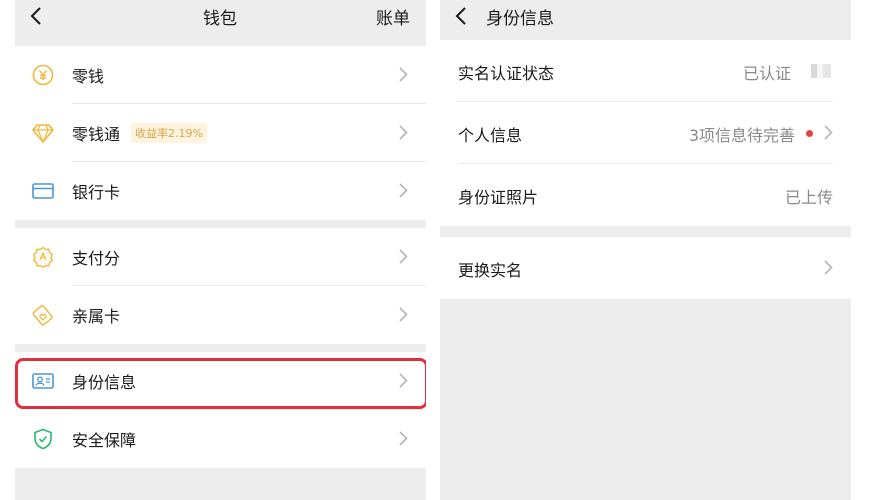 Image resolution: width=872 pixels, height=500 pixels. Describe the element at coordinates (96, 192) in the screenshot. I see `wallet-item-label: 银行卡` at that location.